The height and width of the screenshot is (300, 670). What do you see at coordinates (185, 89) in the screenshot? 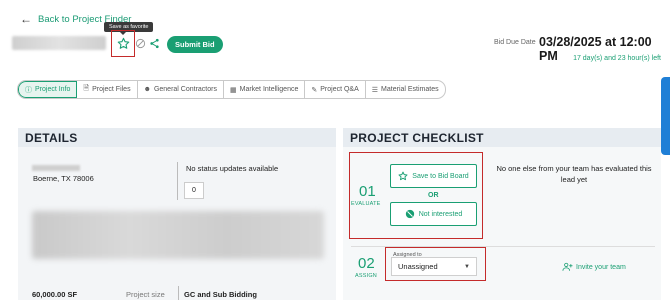
I see `tab-label: General Contractors` at bounding box center [185, 89].